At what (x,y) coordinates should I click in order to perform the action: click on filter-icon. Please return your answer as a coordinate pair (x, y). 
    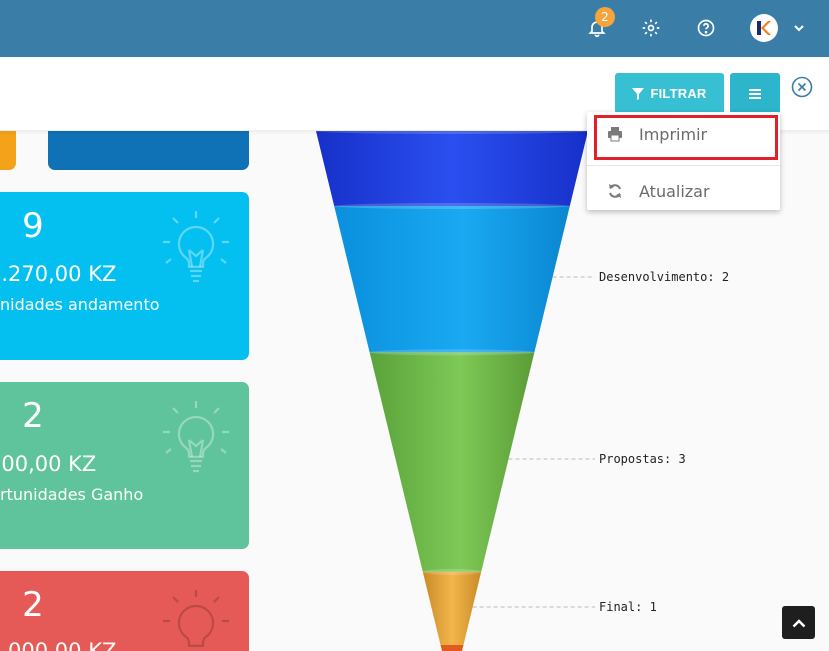
    Looking at the image, I should click on (638, 93).